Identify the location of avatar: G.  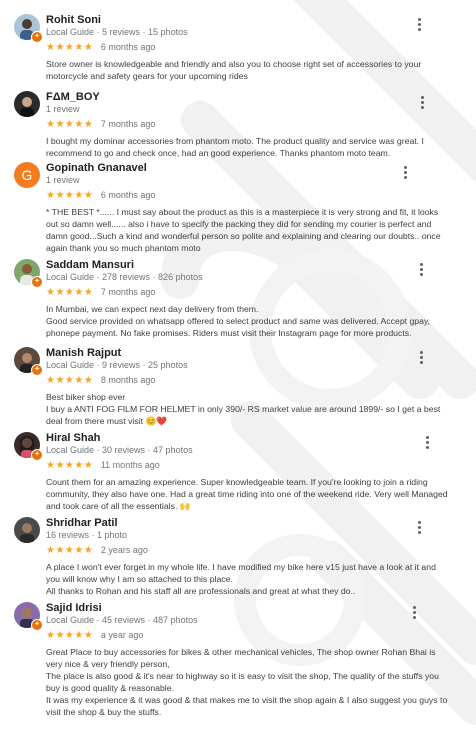
(27, 175).